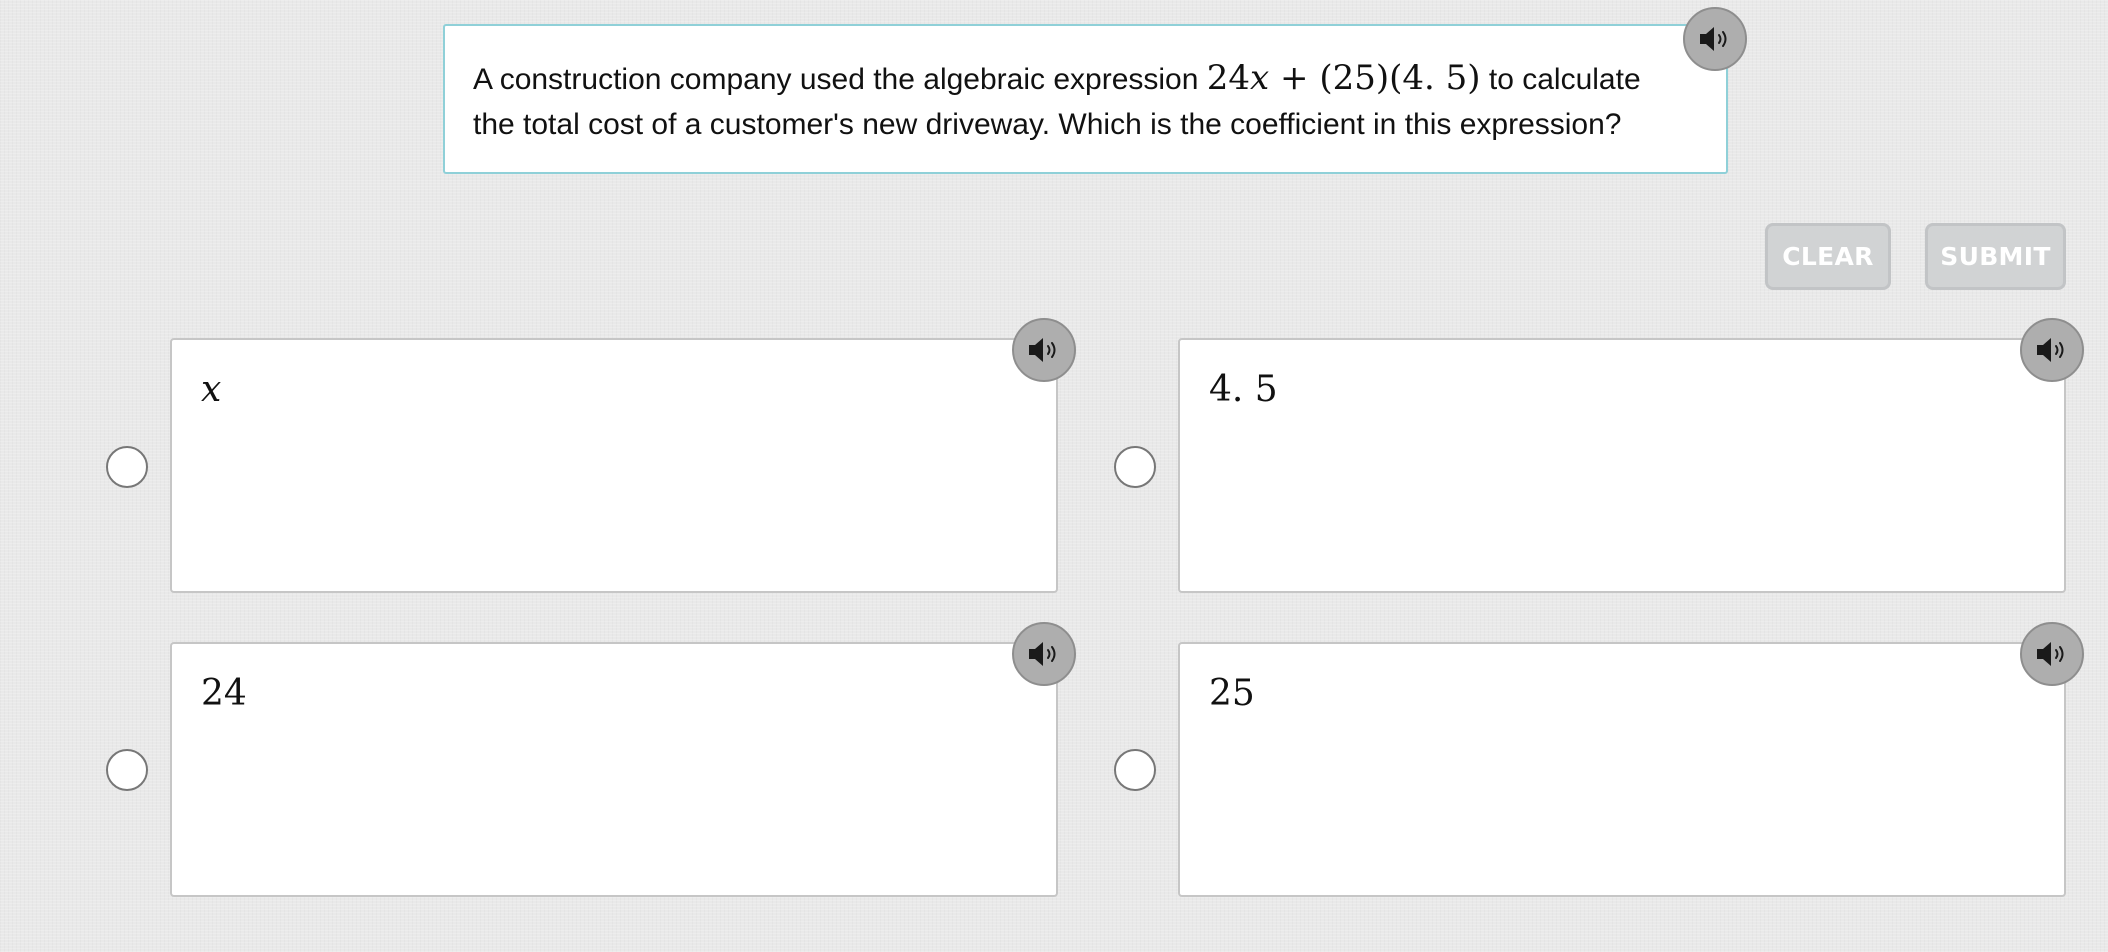 The height and width of the screenshot is (952, 2108). What do you see at coordinates (1243, 389) in the screenshot?
I see `answer-value: 4. 5` at bounding box center [1243, 389].